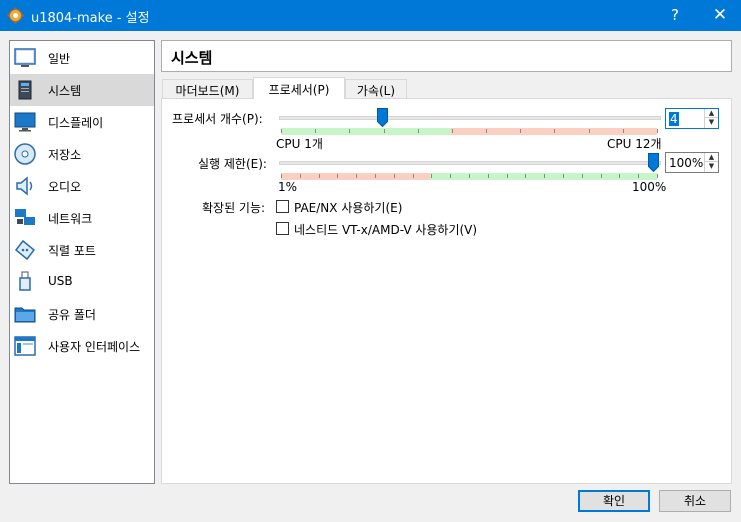 The height and width of the screenshot is (522, 741). What do you see at coordinates (72, 251) in the screenshot?
I see `sidebar-item-label: 직렬 포트` at bounding box center [72, 251].